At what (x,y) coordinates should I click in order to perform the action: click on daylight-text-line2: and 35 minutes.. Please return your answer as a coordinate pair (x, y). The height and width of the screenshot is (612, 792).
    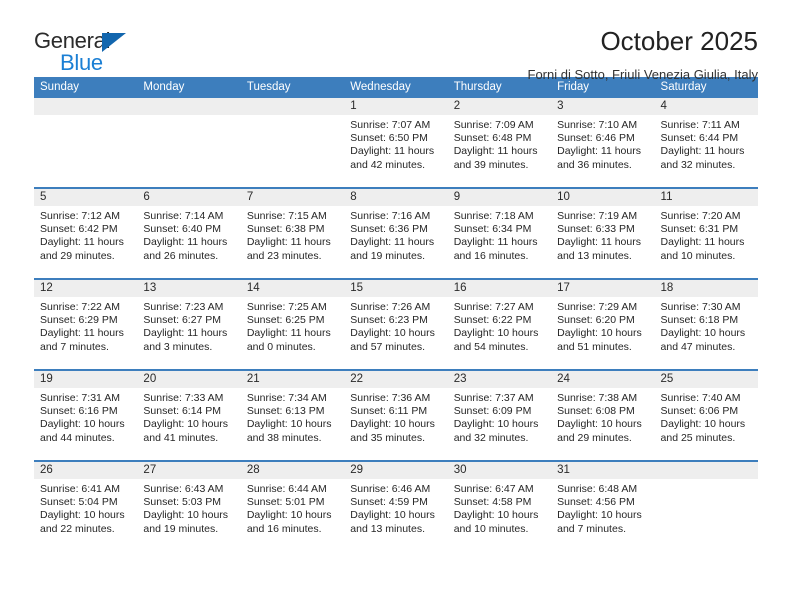
    Looking at the image, I should click on (387, 437).